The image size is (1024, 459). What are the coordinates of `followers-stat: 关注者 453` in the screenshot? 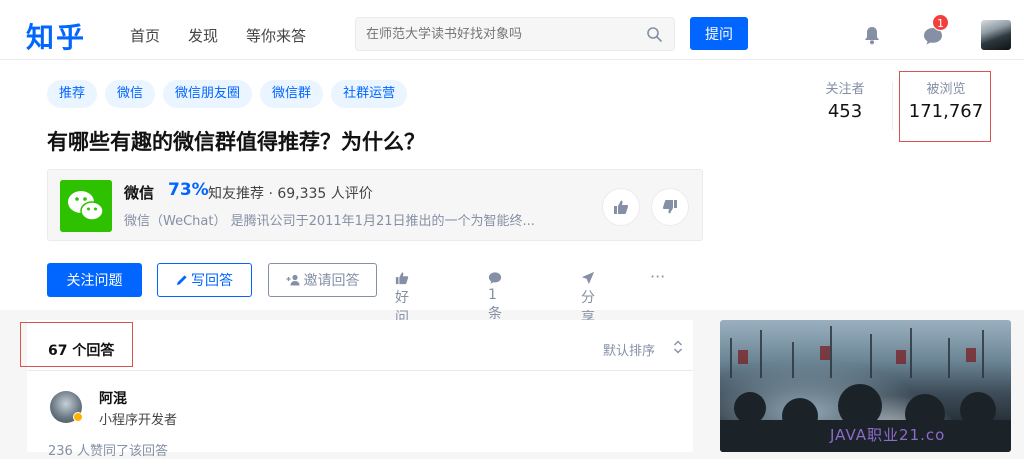 It's located at (845, 100).